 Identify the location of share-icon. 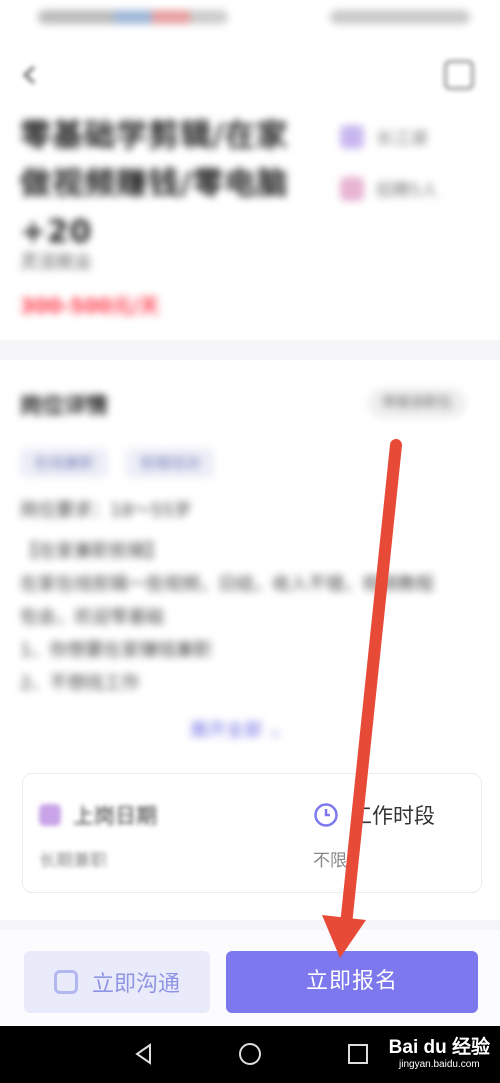
(459, 75).